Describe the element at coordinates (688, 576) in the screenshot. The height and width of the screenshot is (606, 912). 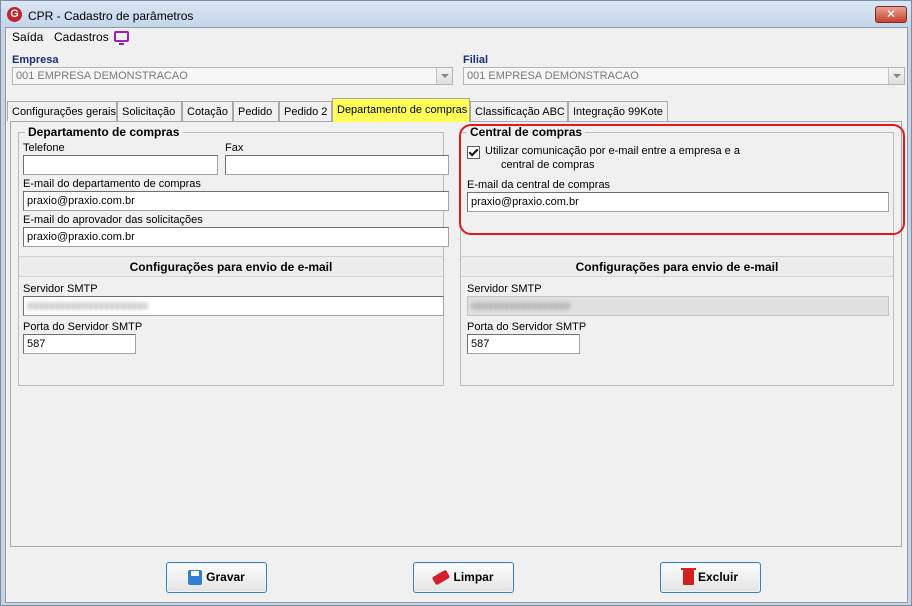
I see `trash-icon` at that location.